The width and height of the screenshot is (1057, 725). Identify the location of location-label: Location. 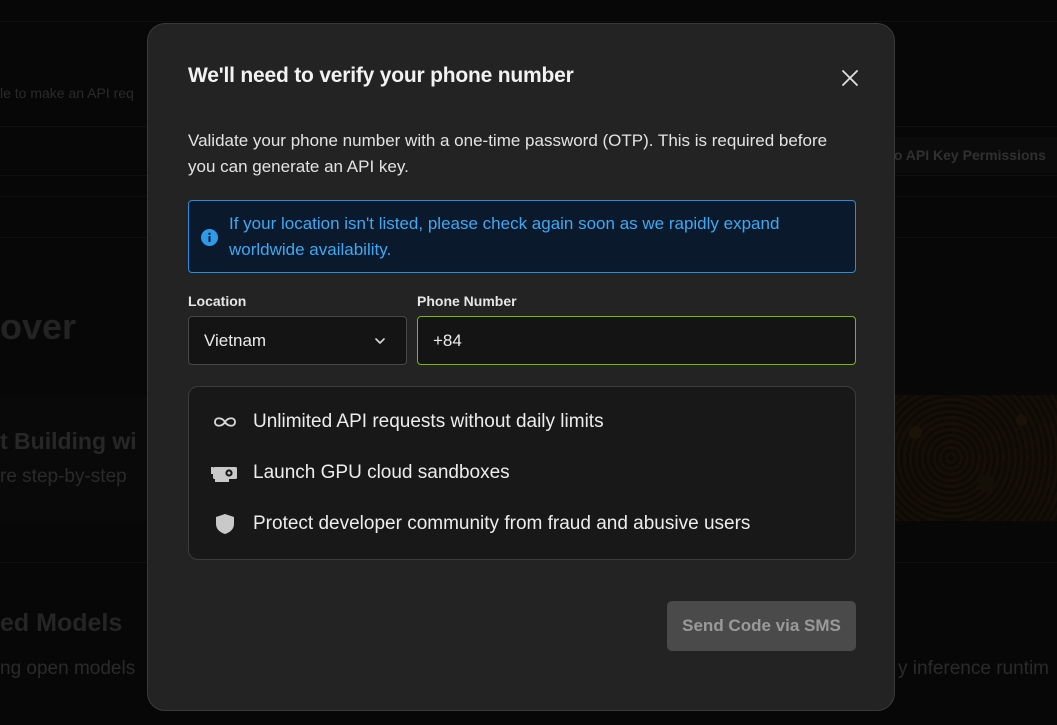
(217, 301).